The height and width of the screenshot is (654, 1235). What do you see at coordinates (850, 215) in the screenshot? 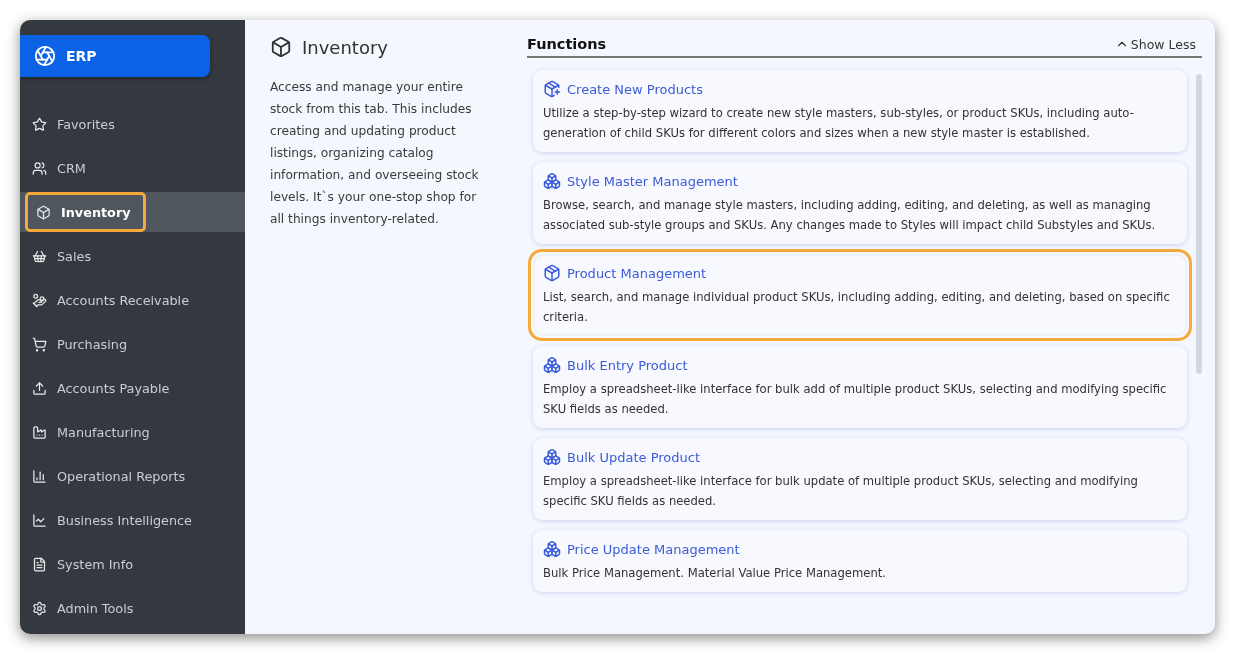
I see `card-description: Browse, search, and manage style masters, including adding, editing, and deleting, as well as managing associated sub-style groups and SKUs. Any changes made to Styles will impact child Substyles and SKUs.` at bounding box center [850, 215].